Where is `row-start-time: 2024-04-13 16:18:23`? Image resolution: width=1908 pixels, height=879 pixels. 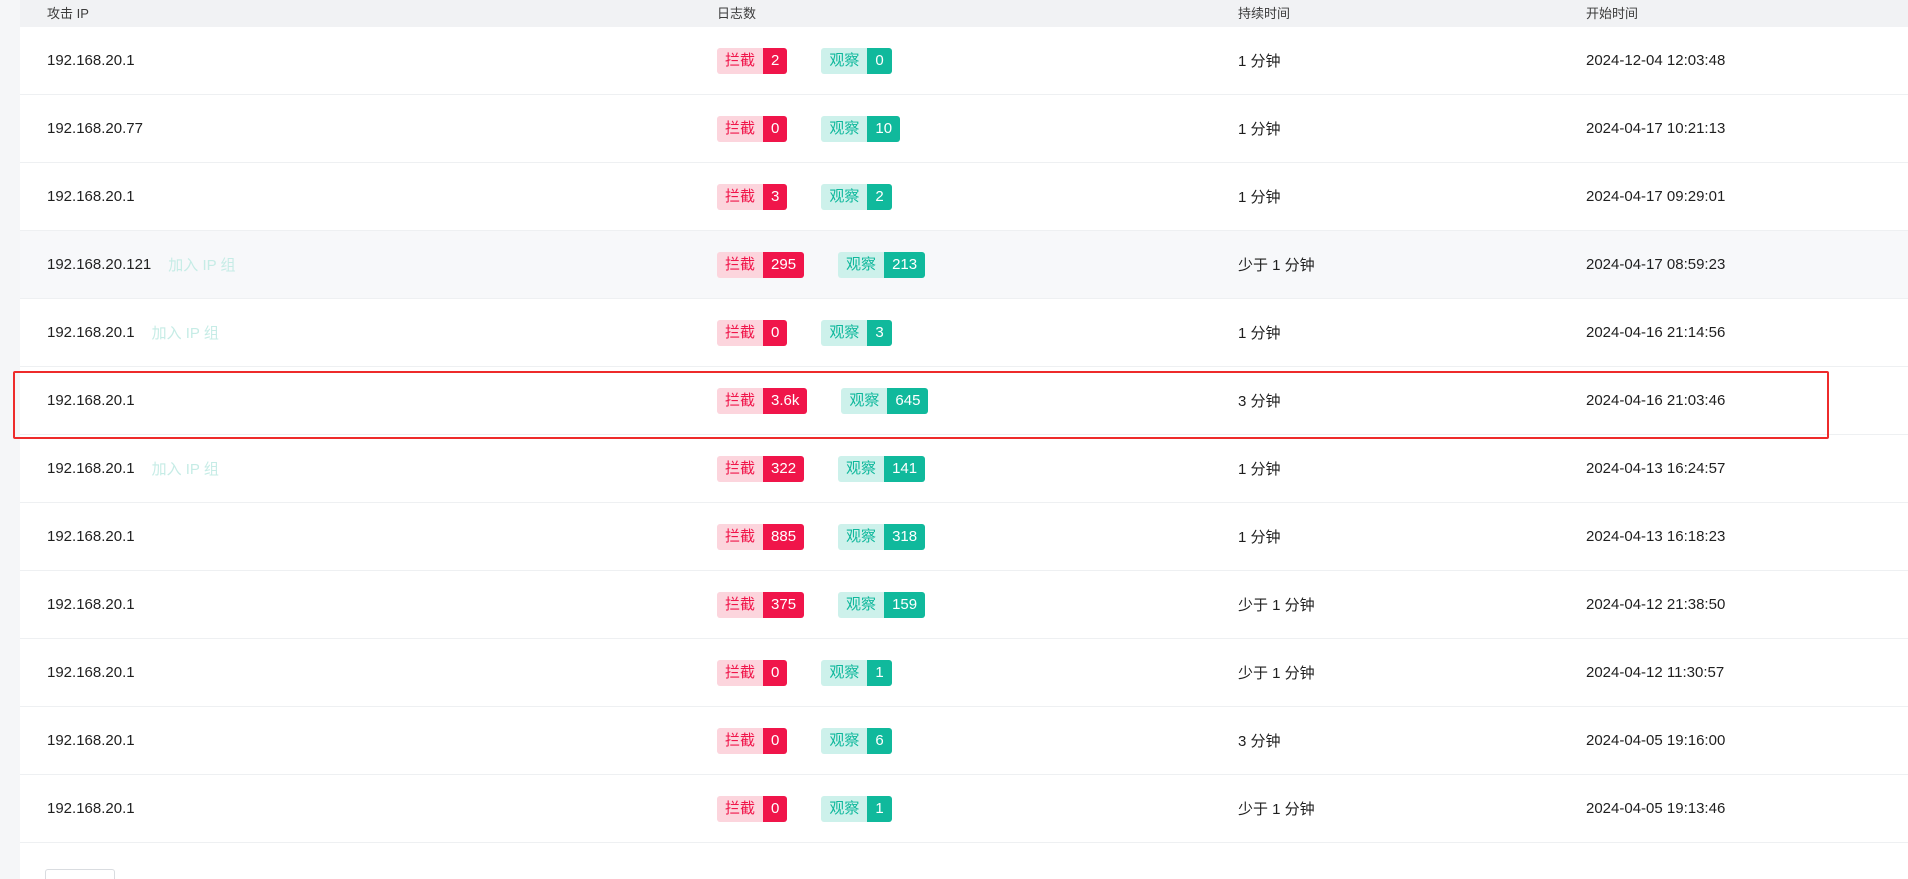
row-start-time: 2024-04-13 16:18:23 is located at coordinates (1656, 536).